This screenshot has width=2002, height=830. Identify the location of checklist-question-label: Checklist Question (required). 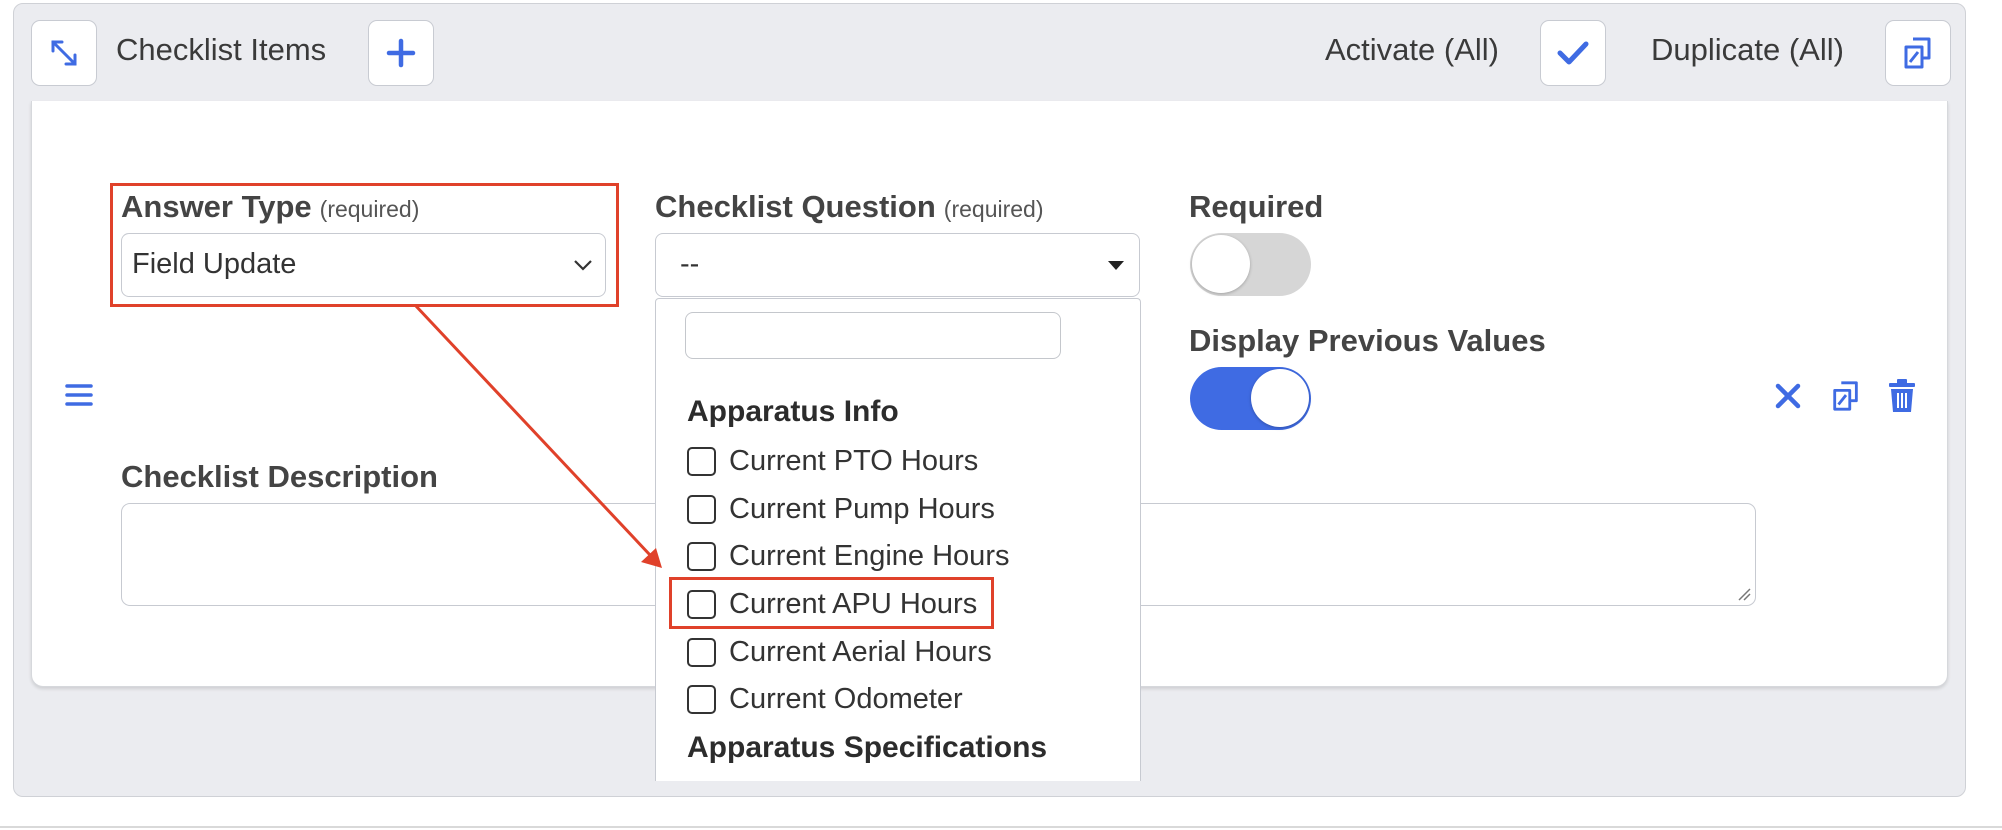
(849, 206).